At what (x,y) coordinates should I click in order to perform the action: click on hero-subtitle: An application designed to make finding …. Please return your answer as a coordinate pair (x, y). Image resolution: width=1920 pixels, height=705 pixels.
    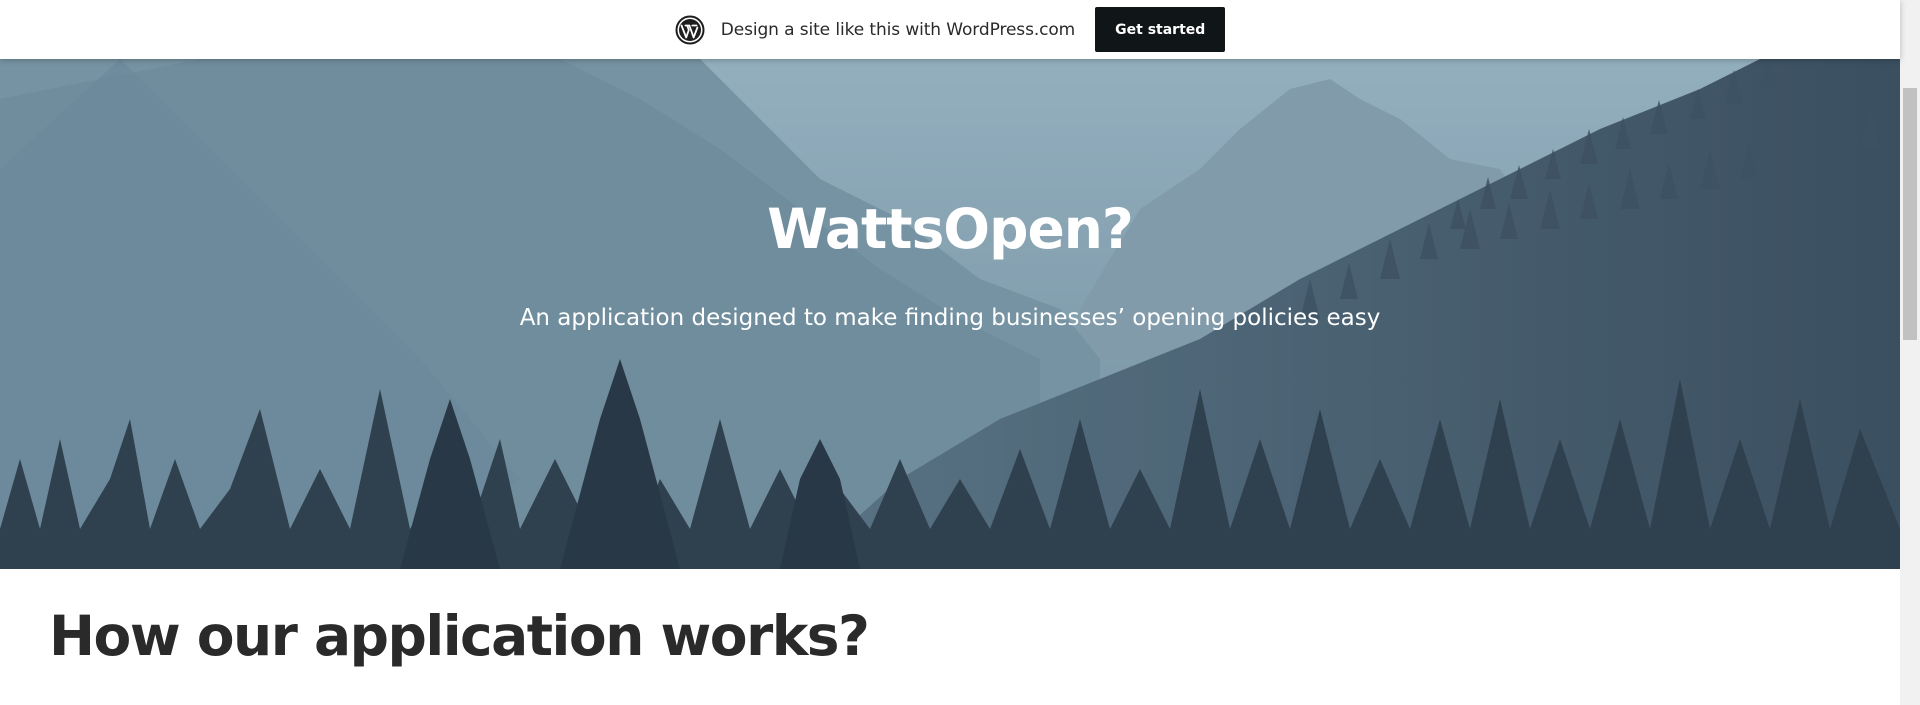
    Looking at the image, I should click on (950, 318).